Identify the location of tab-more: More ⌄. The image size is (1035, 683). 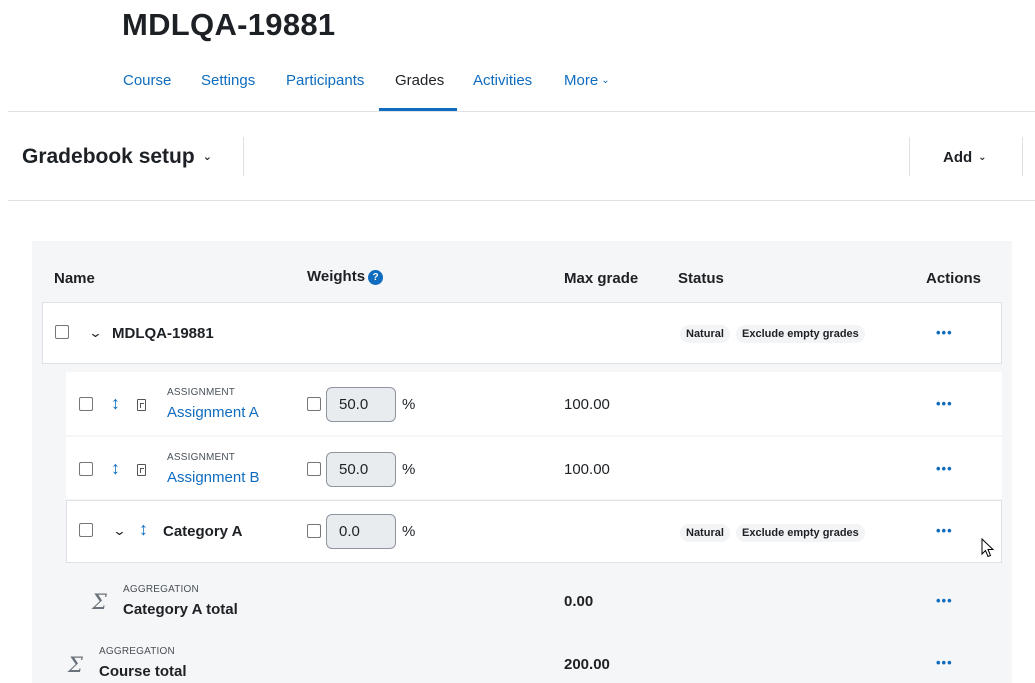
(587, 80).